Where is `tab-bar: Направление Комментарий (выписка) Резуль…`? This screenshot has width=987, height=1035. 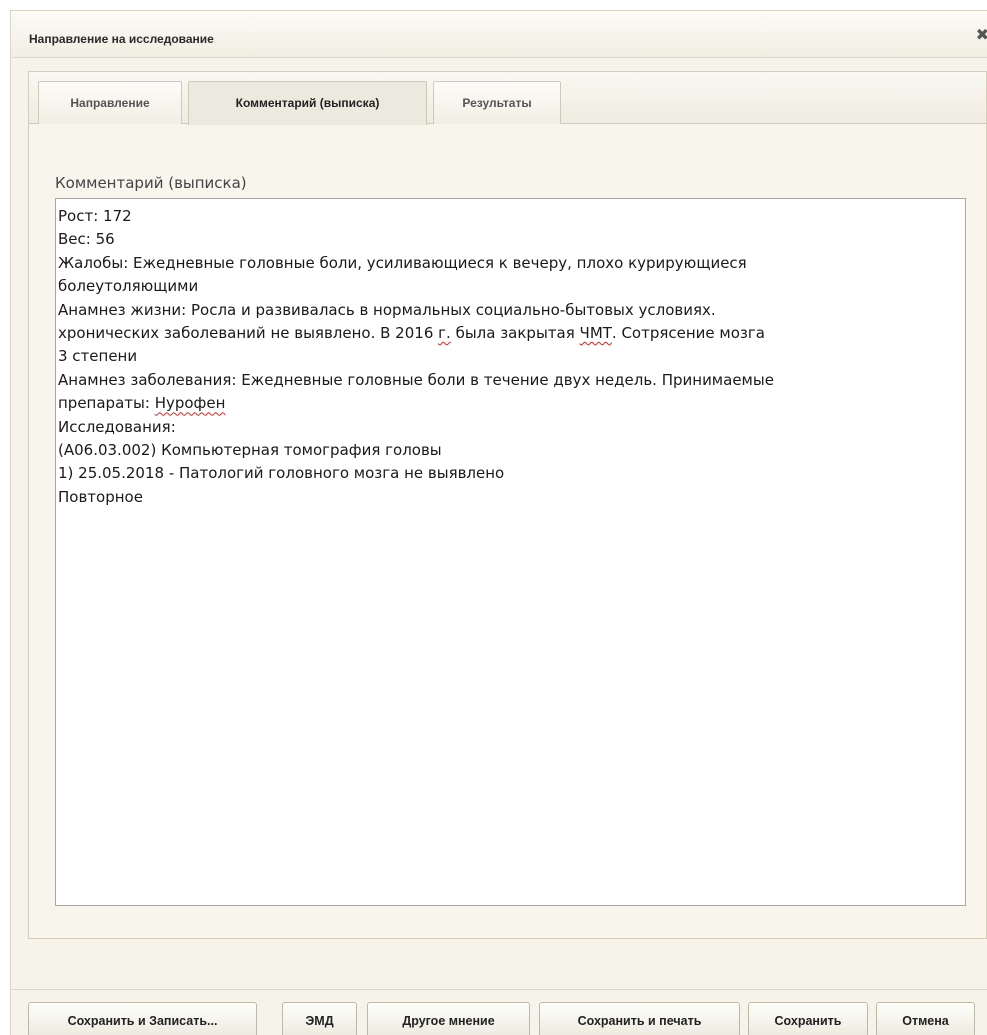 tab-bar: Направление Комментарий (выписка) Резуль… is located at coordinates (507, 98).